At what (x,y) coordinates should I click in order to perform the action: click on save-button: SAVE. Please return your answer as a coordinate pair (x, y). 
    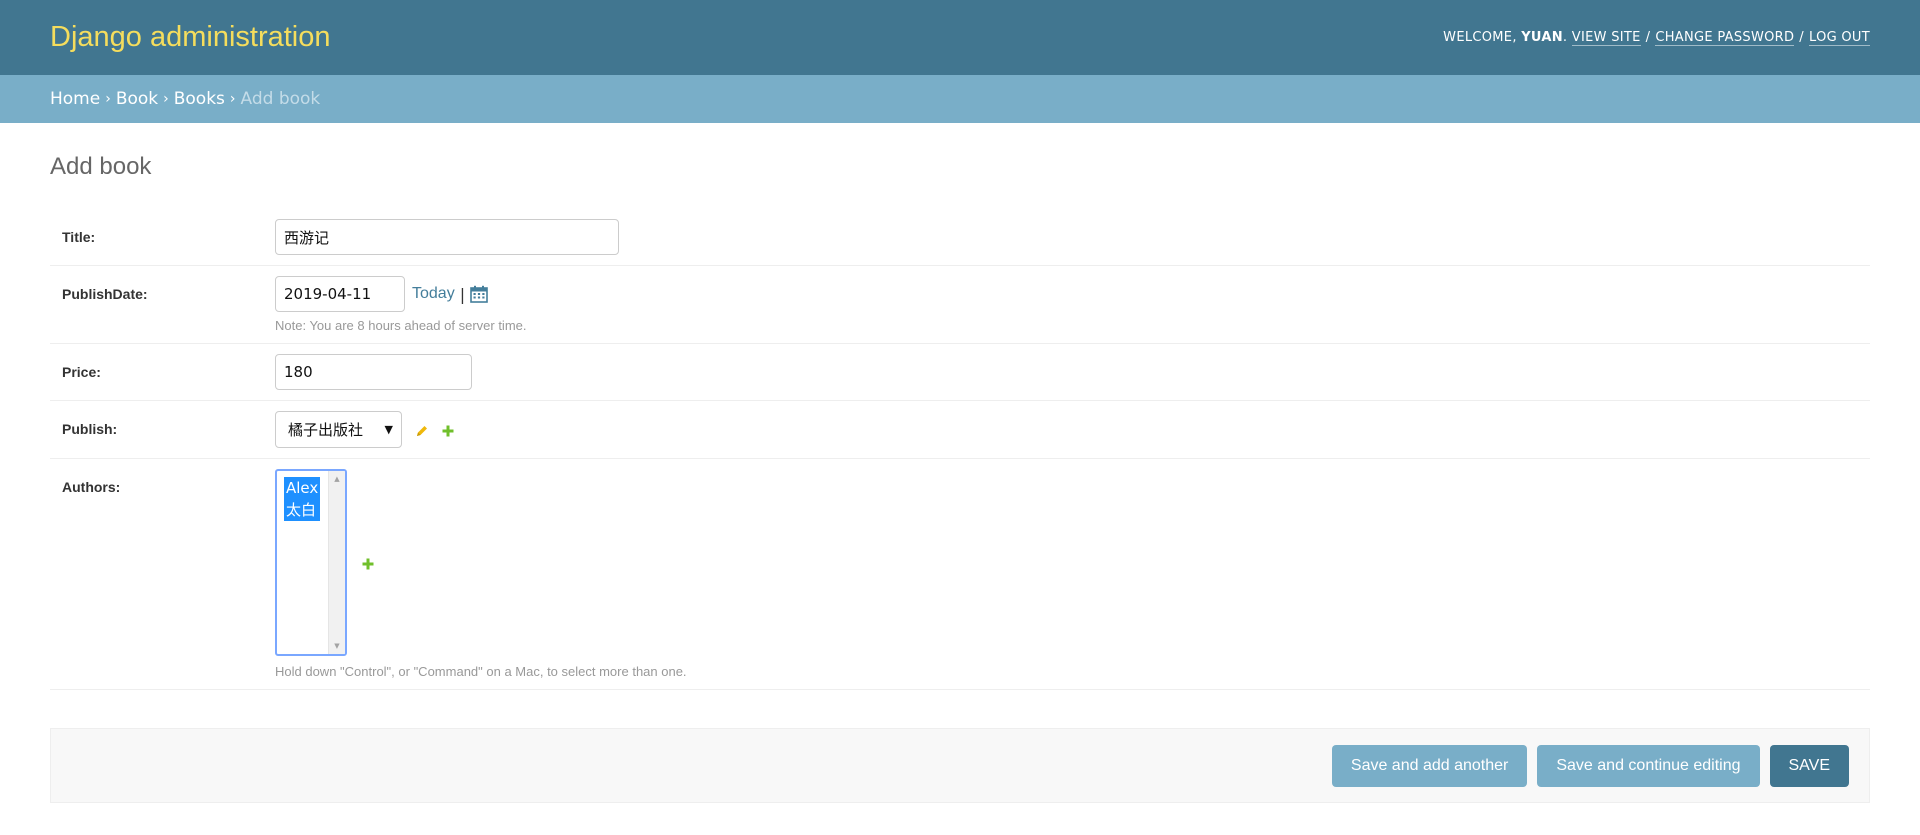
    Looking at the image, I should click on (1809, 765).